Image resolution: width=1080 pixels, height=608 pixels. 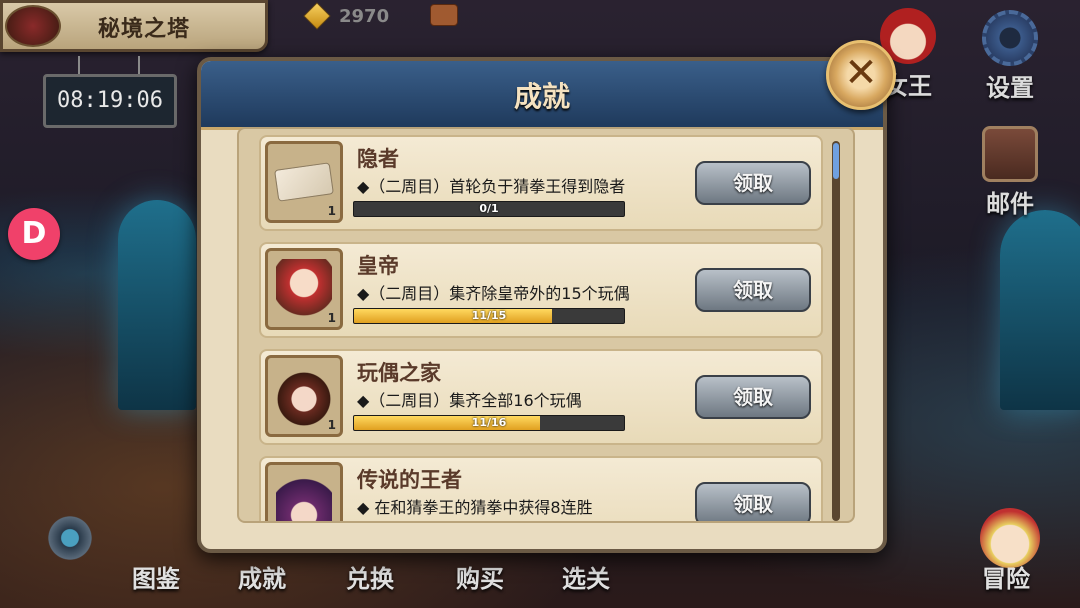 I want to click on progress-label: 0/1, so click(x=489, y=208).